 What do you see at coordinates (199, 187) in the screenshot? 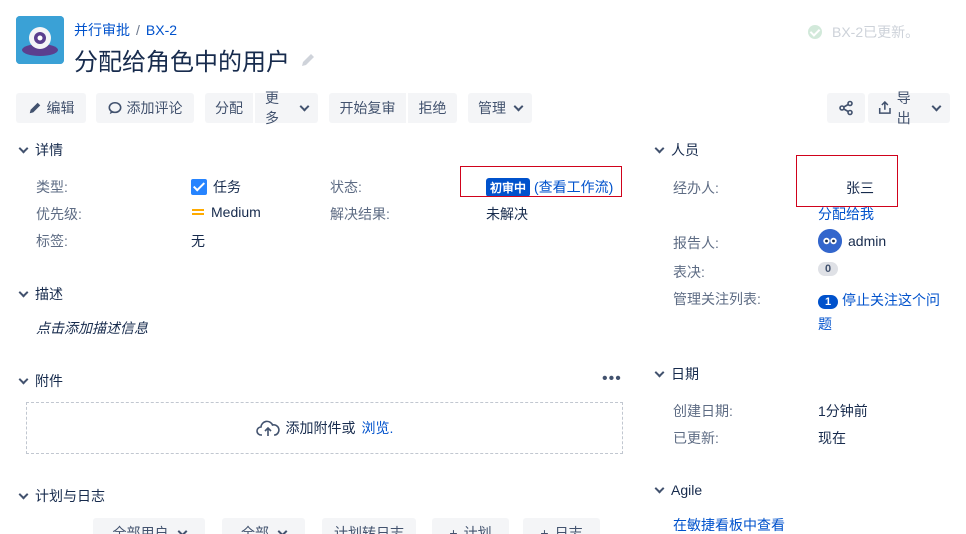
I see `task-type-icon` at bounding box center [199, 187].